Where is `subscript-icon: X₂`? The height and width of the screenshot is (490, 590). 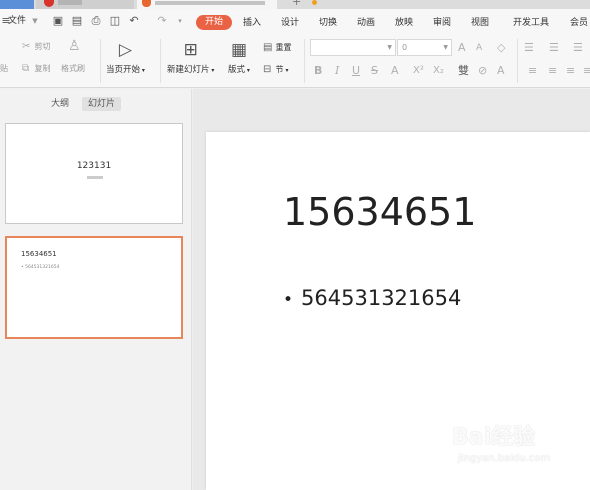 subscript-icon: X₂ is located at coordinates (438, 71).